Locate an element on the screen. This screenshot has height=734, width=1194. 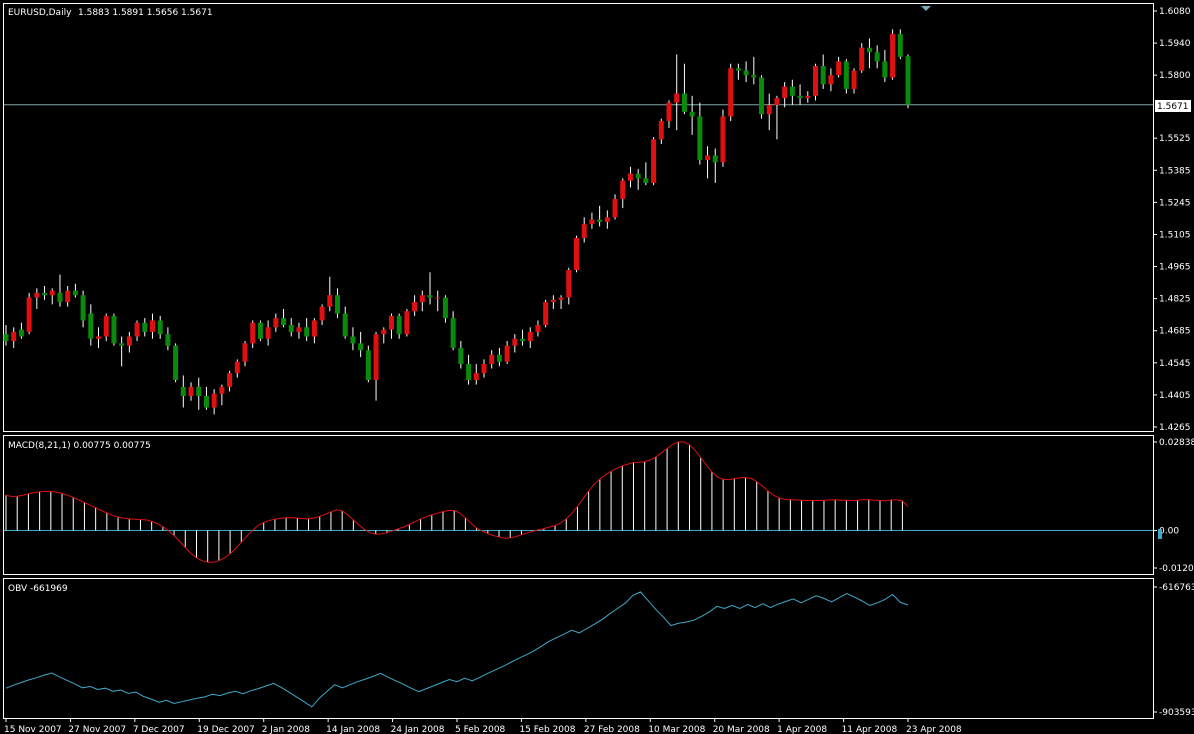
date-tick-label: 2 Jan 2008 is located at coordinates (286, 729).